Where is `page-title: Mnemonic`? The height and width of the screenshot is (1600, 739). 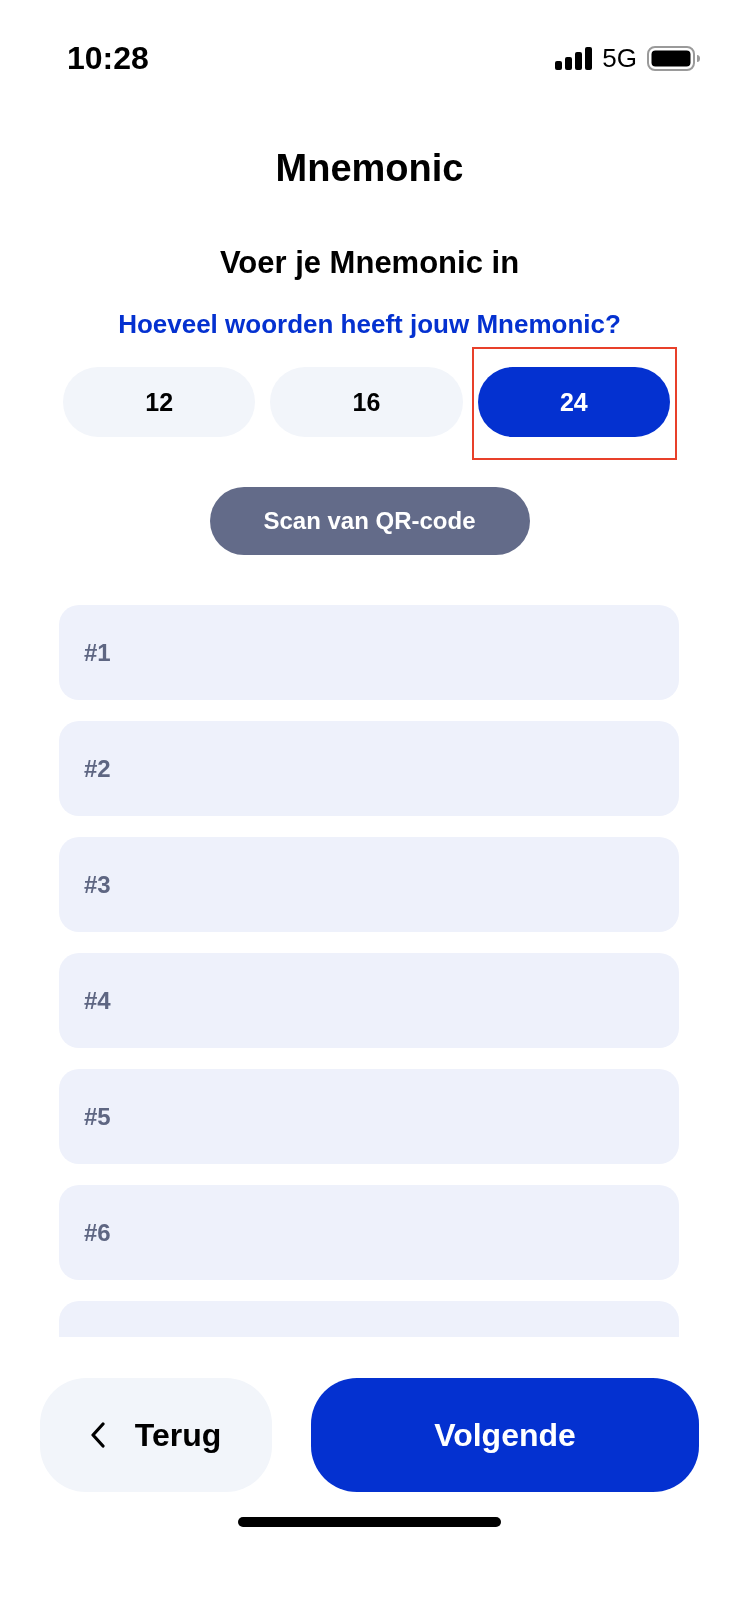 page-title: Mnemonic is located at coordinates (369, 168).